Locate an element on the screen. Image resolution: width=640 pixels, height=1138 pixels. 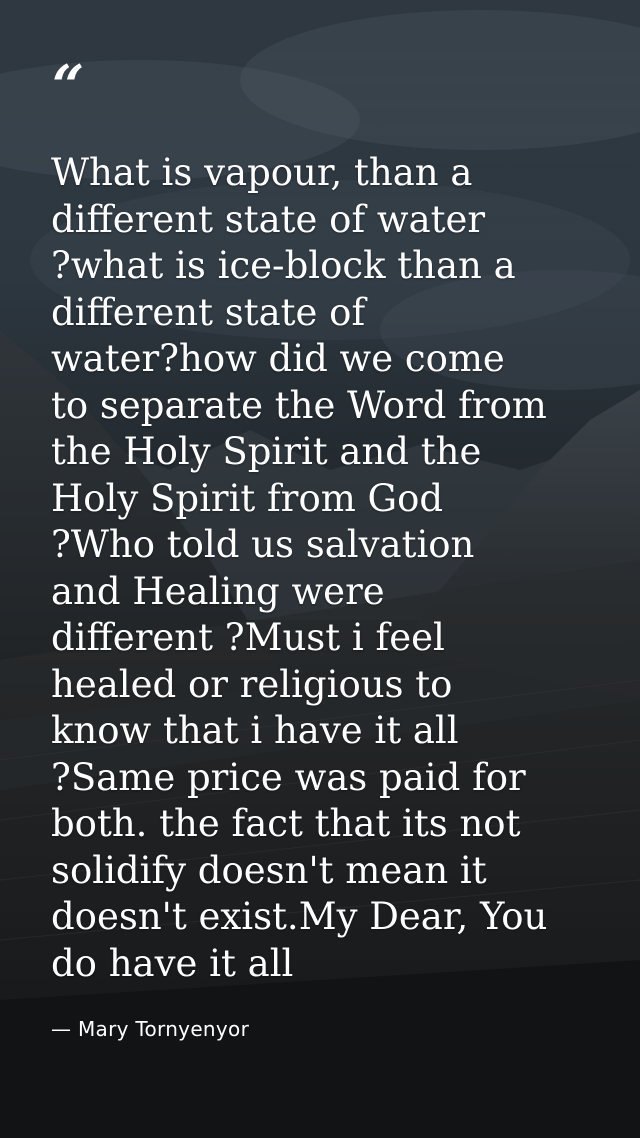
quote-line: the Holy Spirit and the is located at coordinates (266, 451).